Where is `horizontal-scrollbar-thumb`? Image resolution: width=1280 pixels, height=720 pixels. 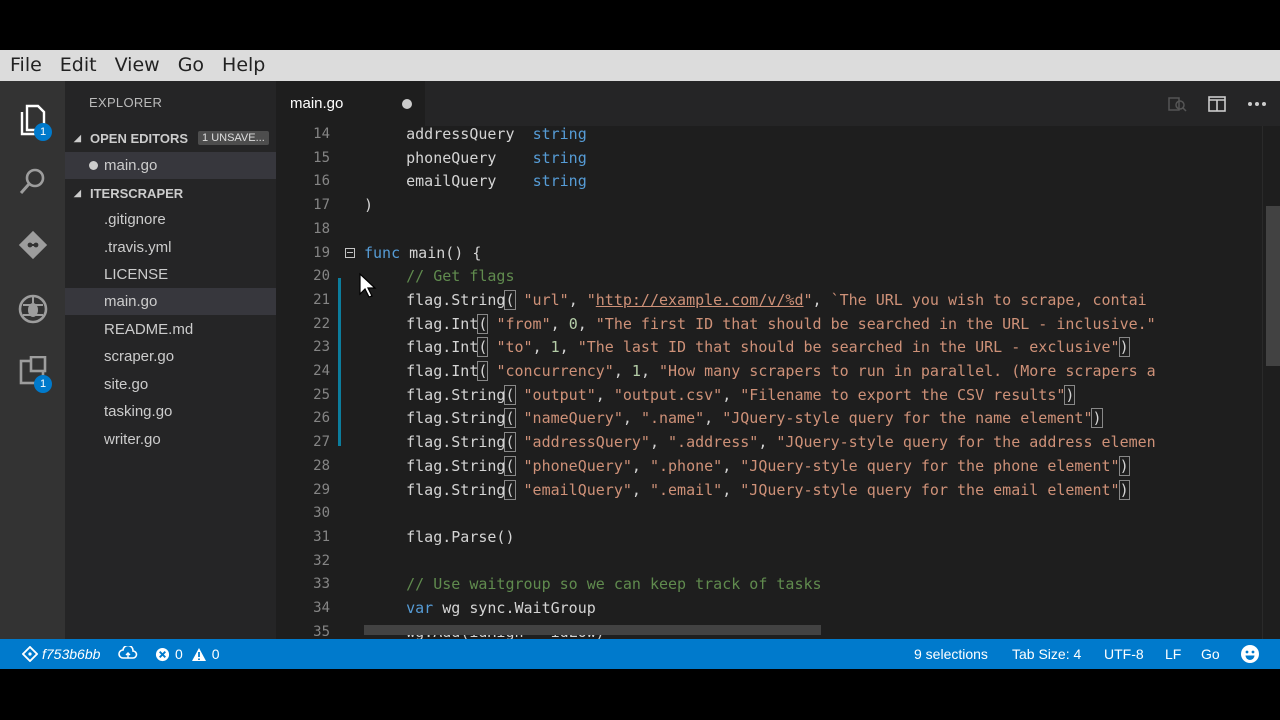 horizontal-scrollbar-thumb is located at coordinates (592, 630).